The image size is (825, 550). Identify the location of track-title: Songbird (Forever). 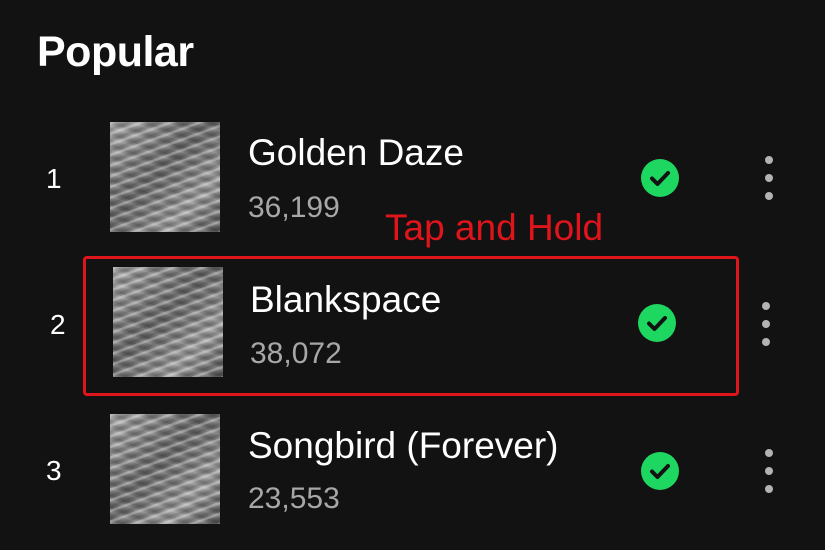
(403, 445).